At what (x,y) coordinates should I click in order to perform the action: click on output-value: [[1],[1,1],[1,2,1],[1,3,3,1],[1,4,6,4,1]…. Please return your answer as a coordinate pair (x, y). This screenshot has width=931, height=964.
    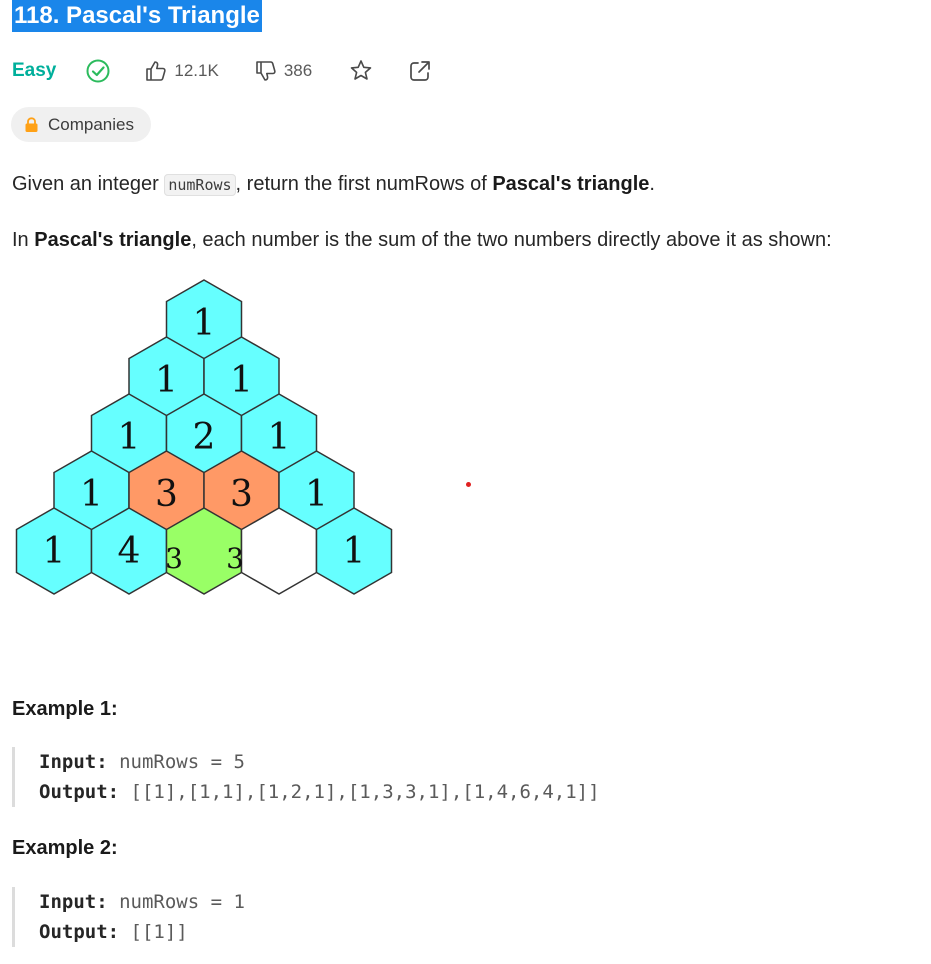
    Looking at the image, I should click on (365, 792).